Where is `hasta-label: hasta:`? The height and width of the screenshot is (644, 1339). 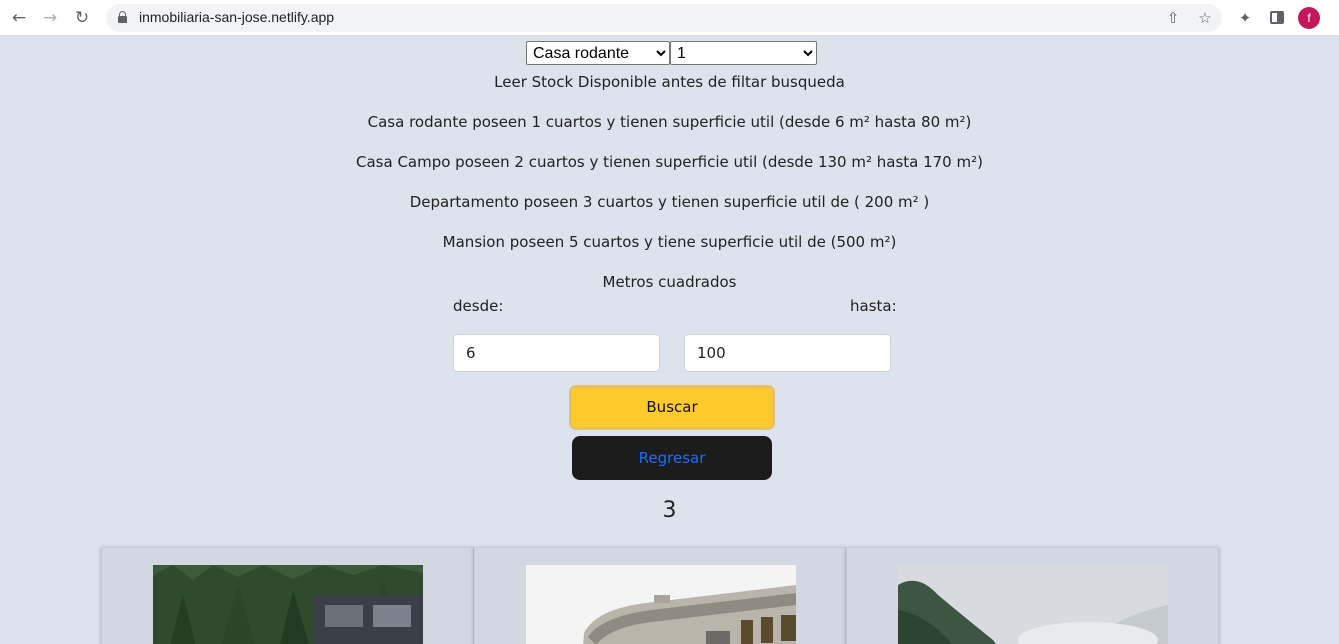 hasta-label: hasta: is located at coordinates (873, 306).